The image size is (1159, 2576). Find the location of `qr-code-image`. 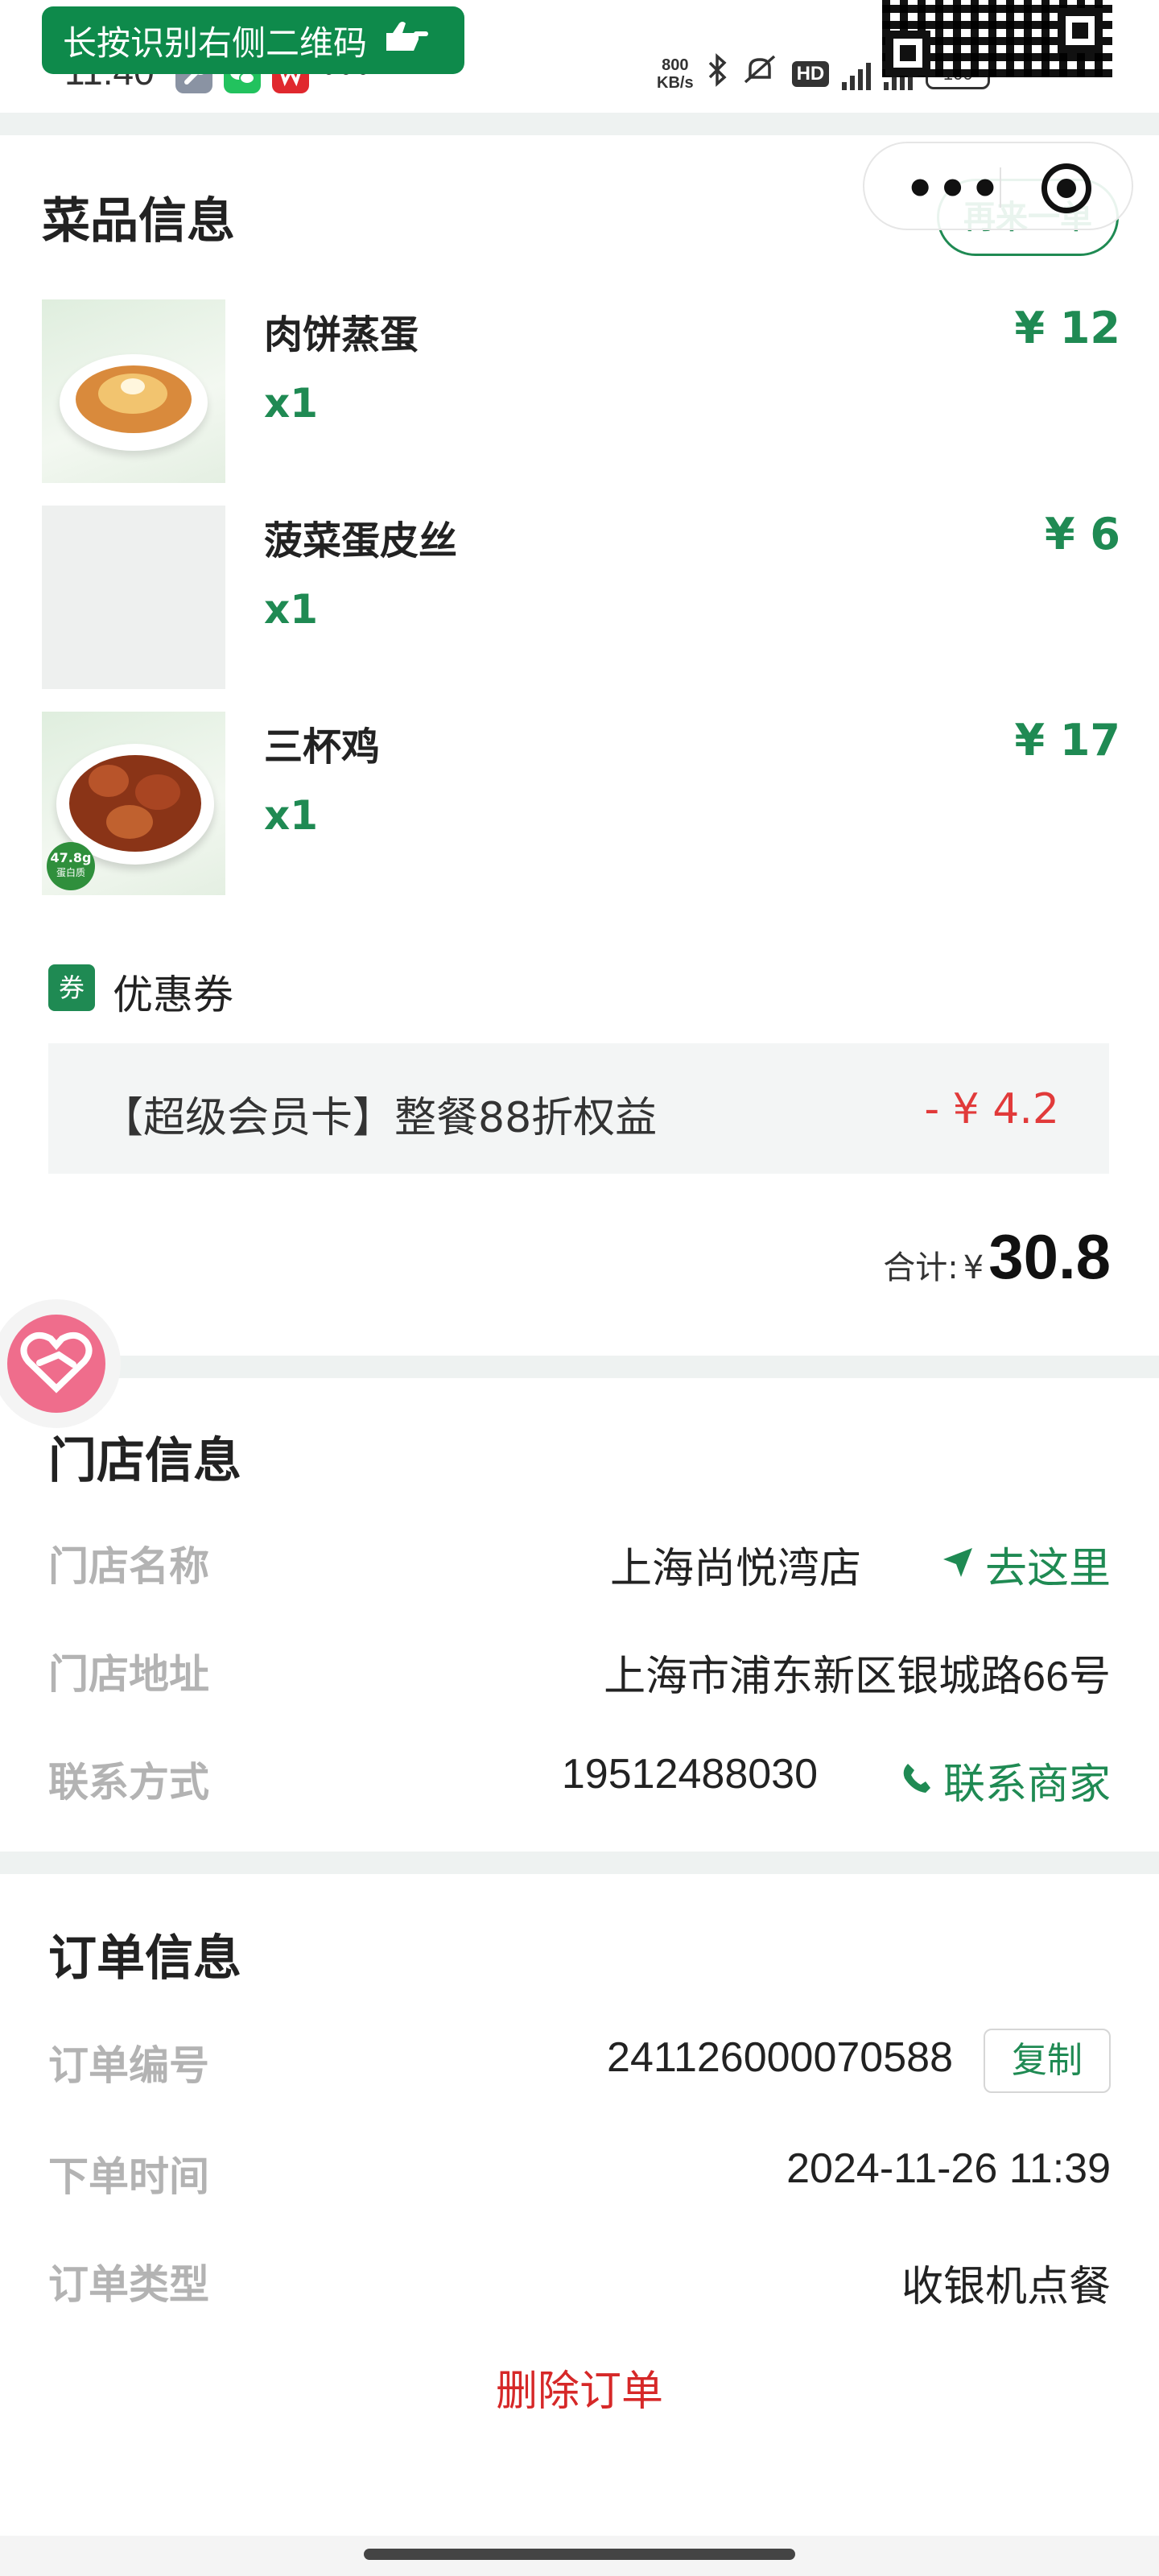

qr-code-image is located at coordinates (997, 38).